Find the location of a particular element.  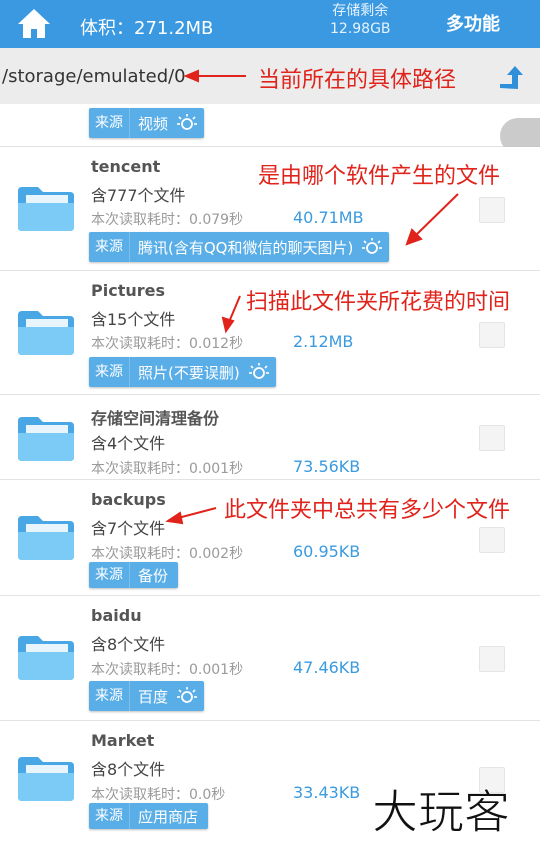

file-count: 含4个文件 is located at coordinates (128, 443).